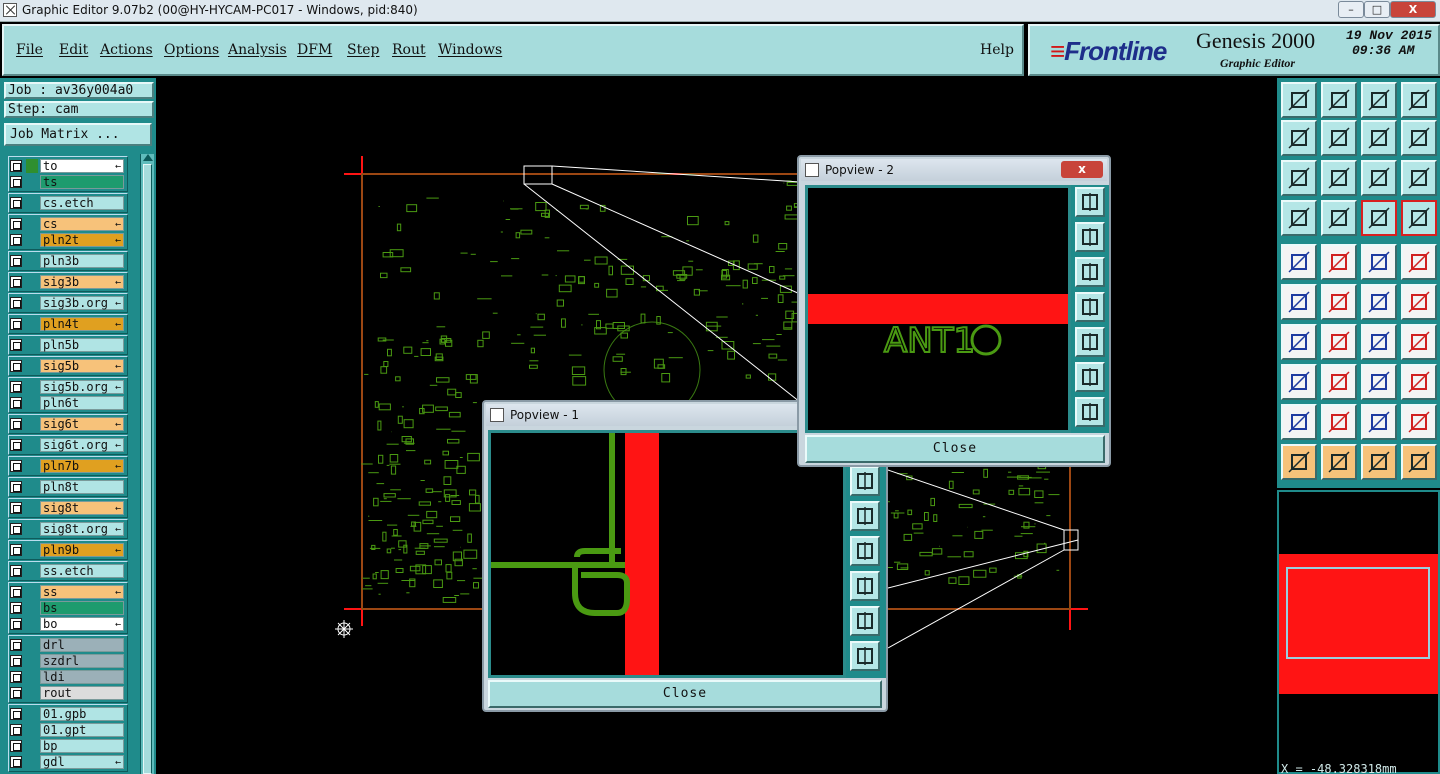 The width and height of the screenshot is (1440, 774). What do you see at coordinates (1299, 218) in the screenshot?
I see `tools-tool-button` at bounding box center [1299, 218].